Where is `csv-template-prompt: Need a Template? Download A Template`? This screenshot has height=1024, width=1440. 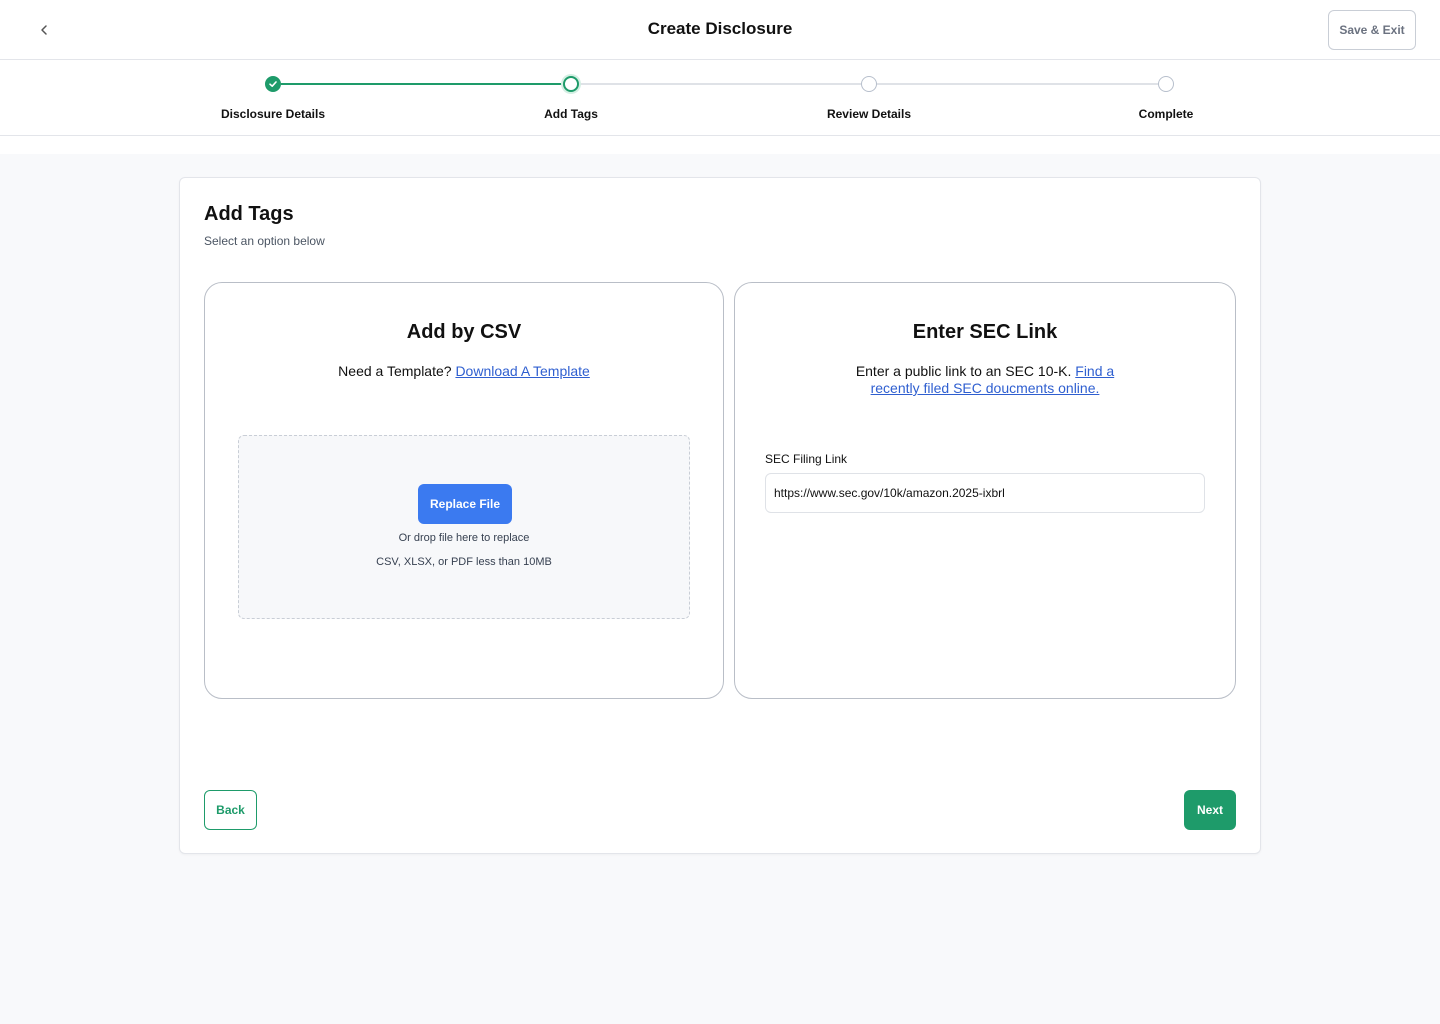 csv-template-prompt: Need a Template? Download A Template is located at coordinates (464, 371).